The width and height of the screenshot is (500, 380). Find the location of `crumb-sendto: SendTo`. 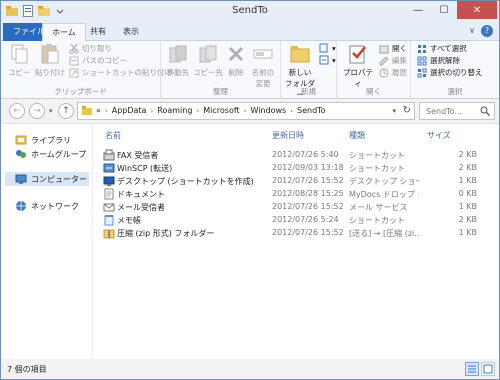

crumb-sendto: SendTo is located at coordinates (311, 110).